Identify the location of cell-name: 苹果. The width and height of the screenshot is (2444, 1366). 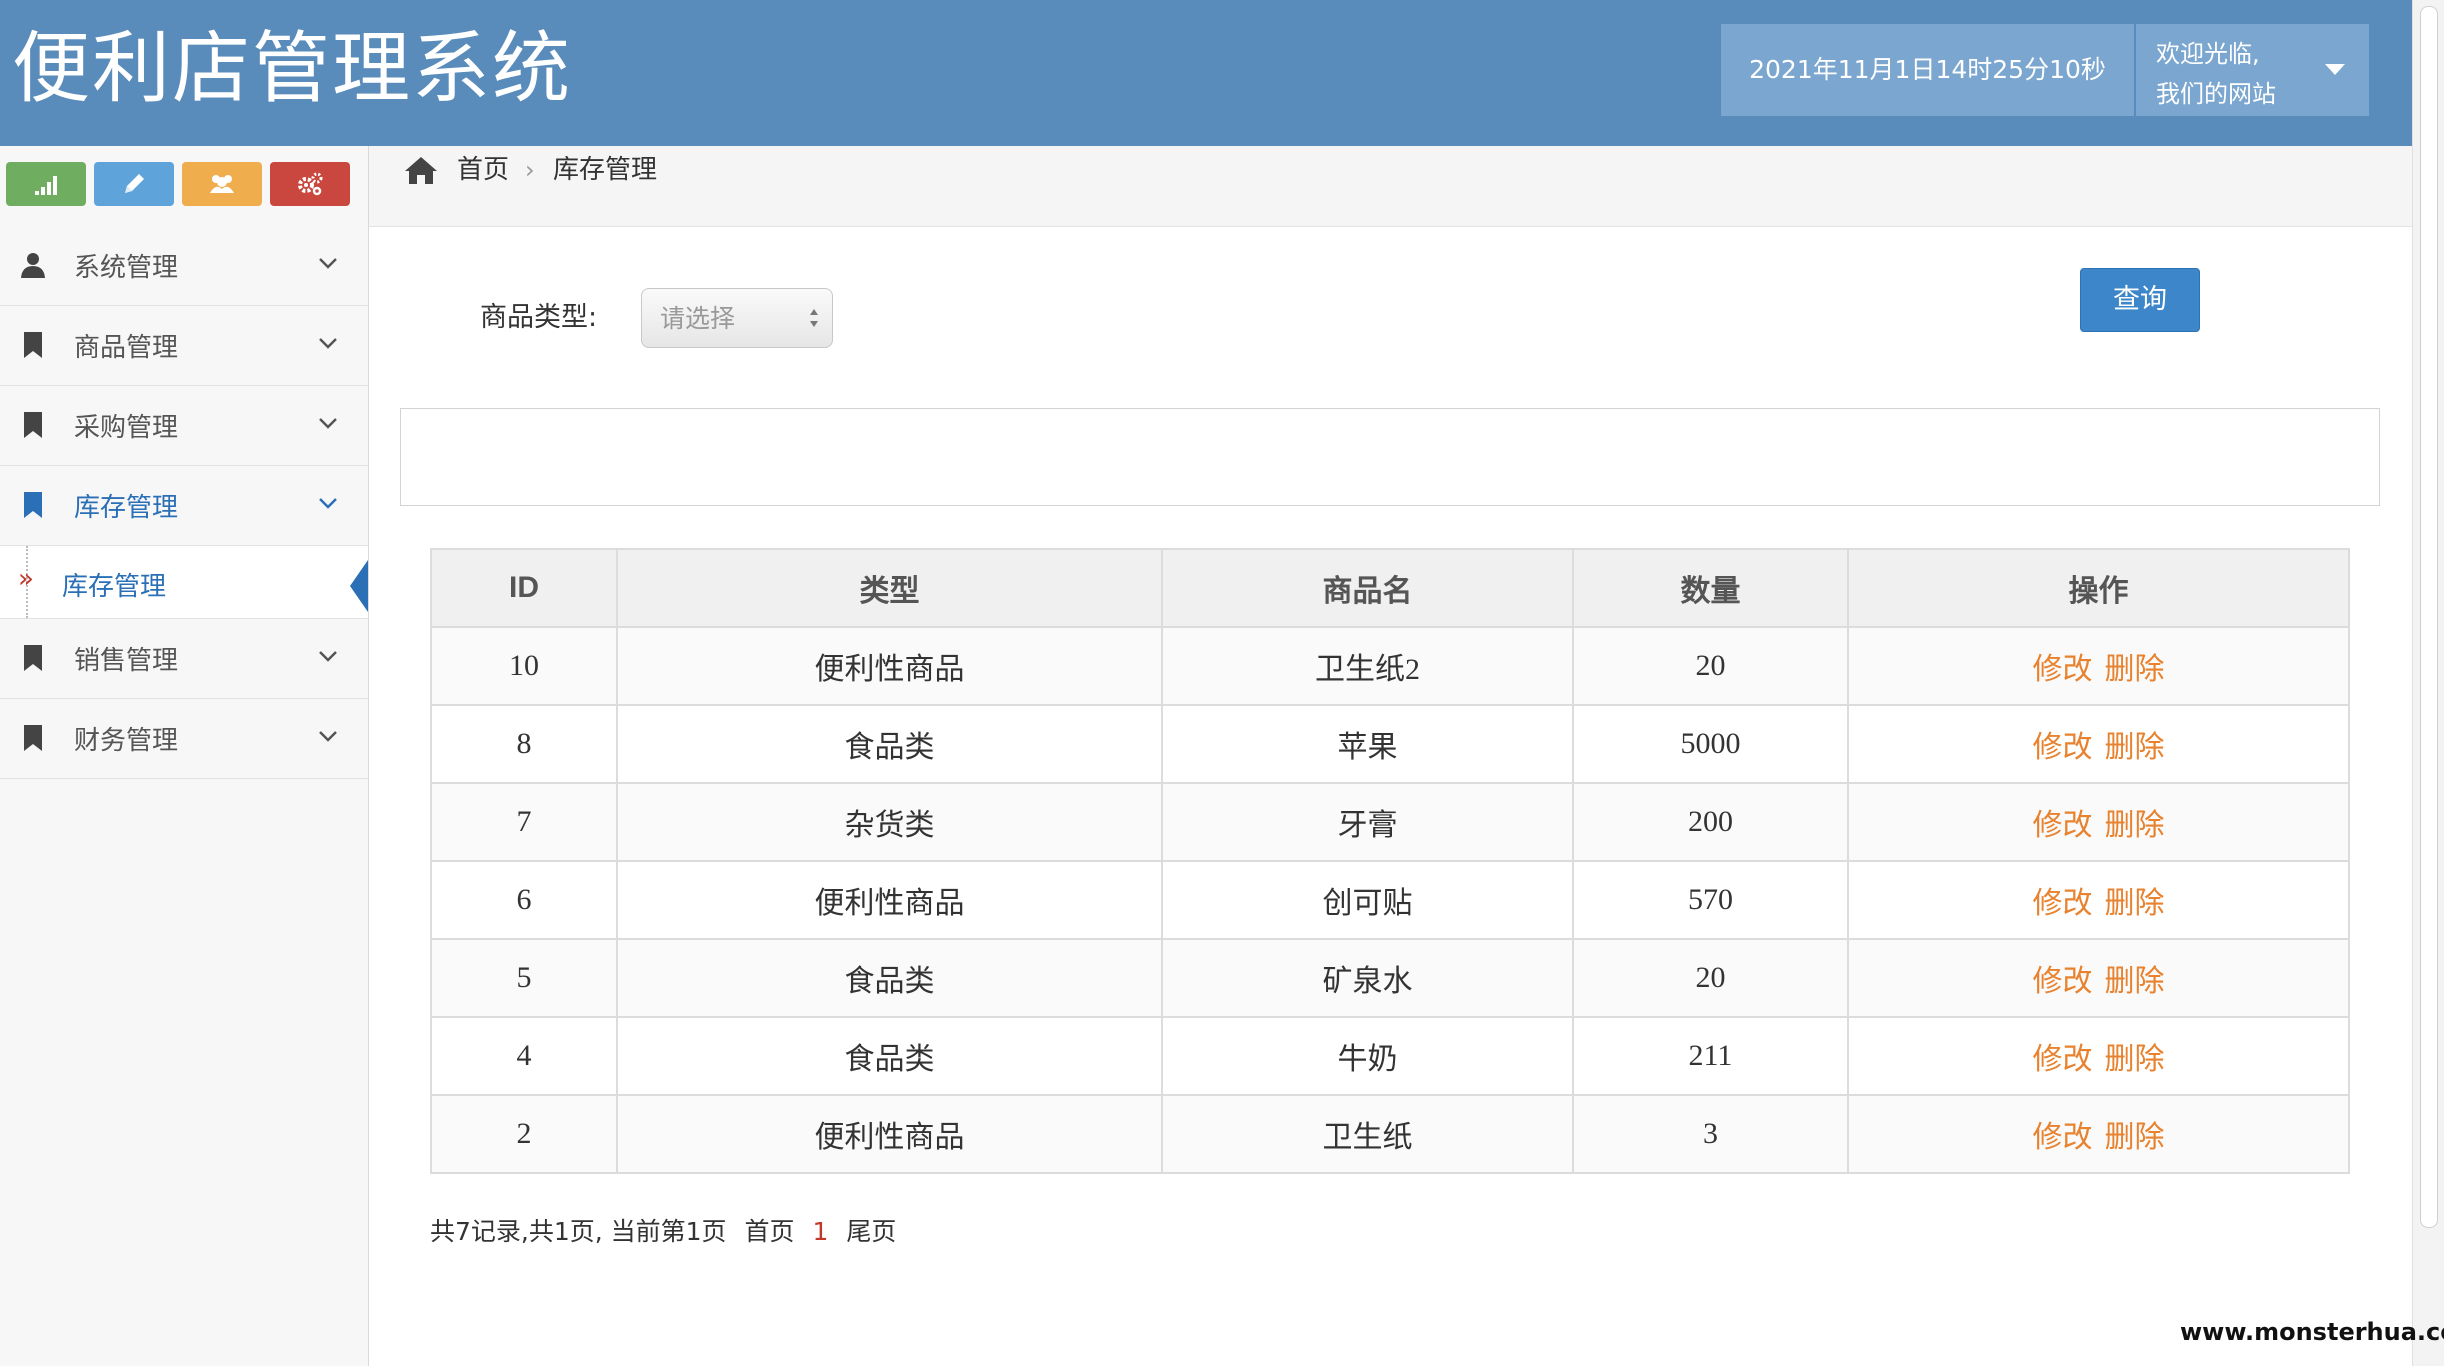
(1367, 744).